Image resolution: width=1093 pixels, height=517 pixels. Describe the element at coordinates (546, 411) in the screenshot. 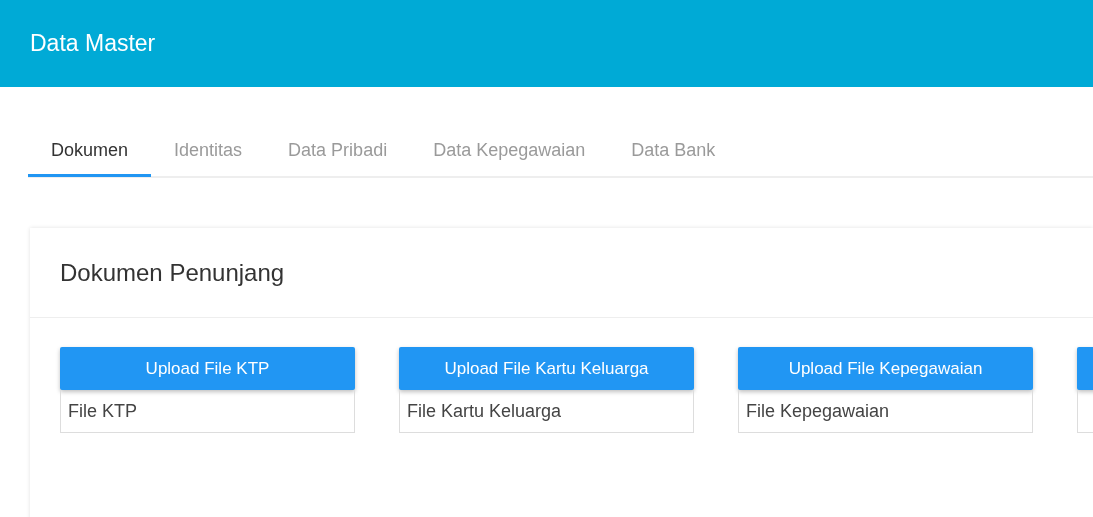

I see `file-field: File Kartu Keluarga` at that location.